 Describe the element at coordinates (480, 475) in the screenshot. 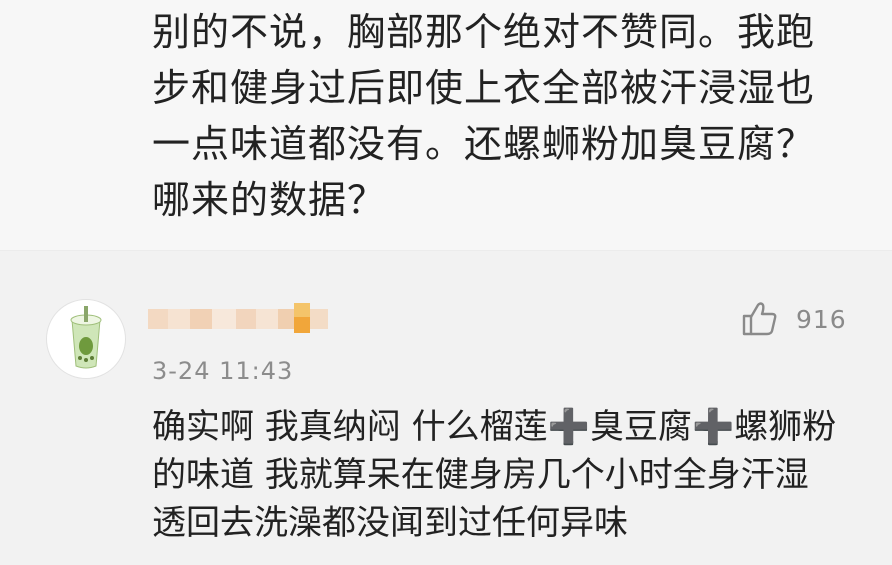

I see `comment-line: 的味道 我就算呆在健身房几个小时全身汗湿` at that location.